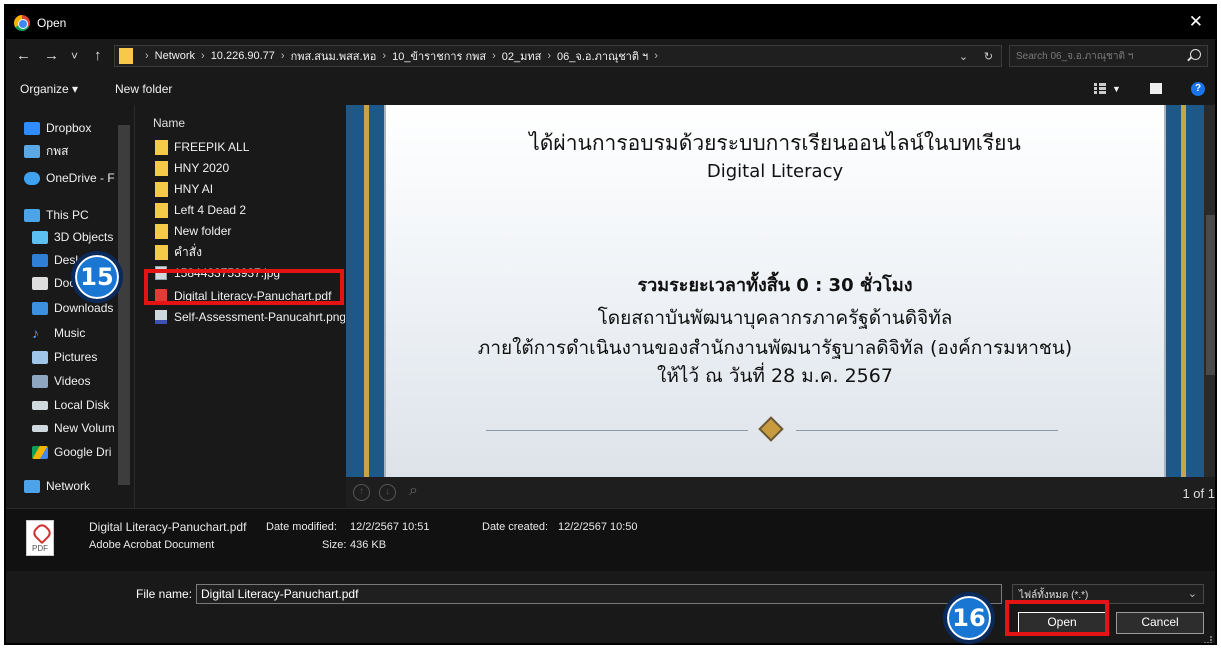  What do you see at coordinates (76, 215) in the screenshot?
I see `sidebar-item-this-pc: This PC` at bounding box center [76, 215].